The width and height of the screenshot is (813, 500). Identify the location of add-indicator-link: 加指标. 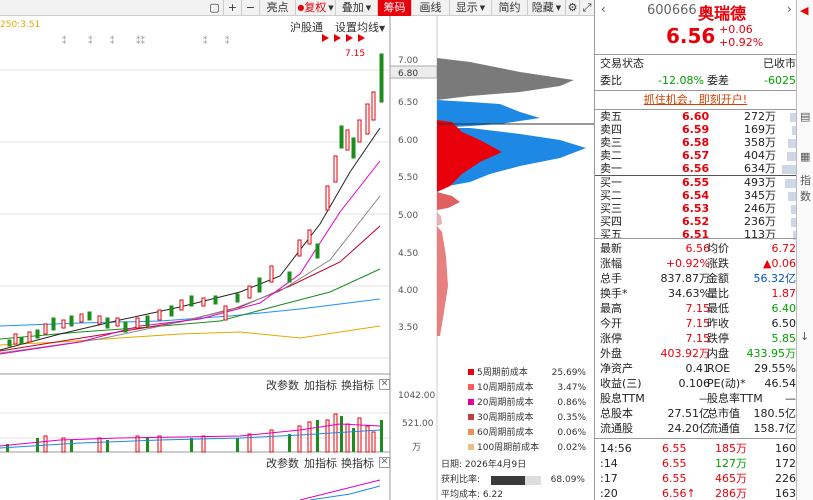
(320, 385).